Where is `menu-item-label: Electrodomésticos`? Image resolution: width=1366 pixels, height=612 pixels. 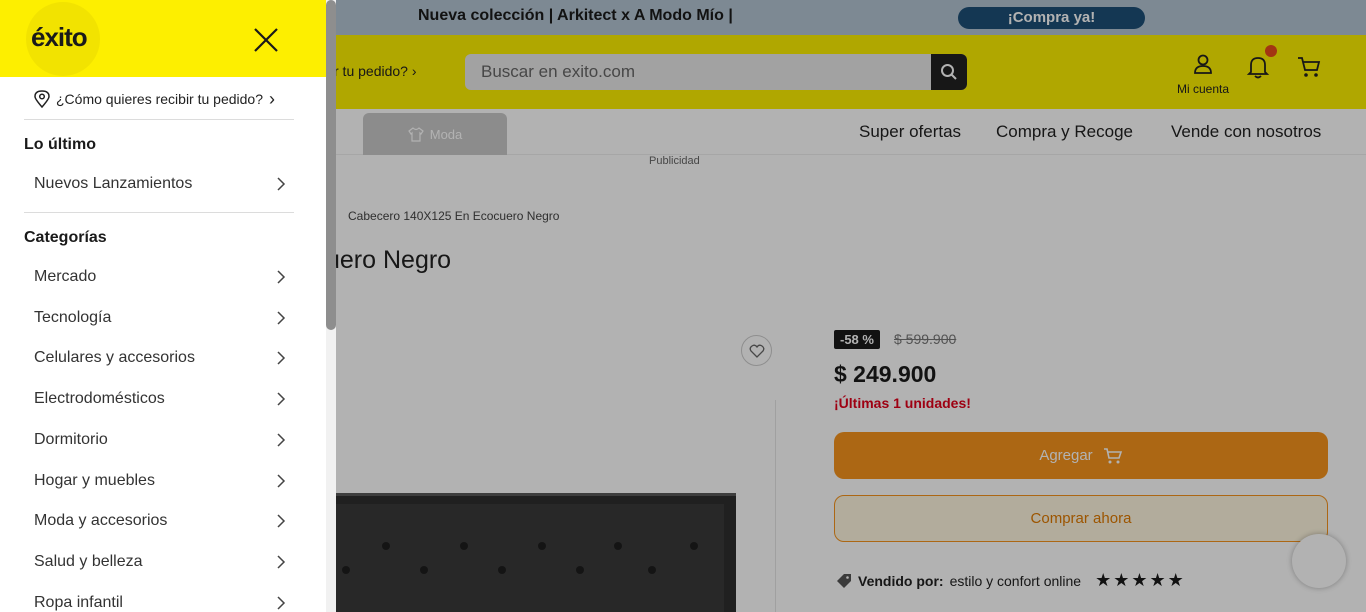 menu-item-label: Electrodomésticos is located at coordinates (99, 398).